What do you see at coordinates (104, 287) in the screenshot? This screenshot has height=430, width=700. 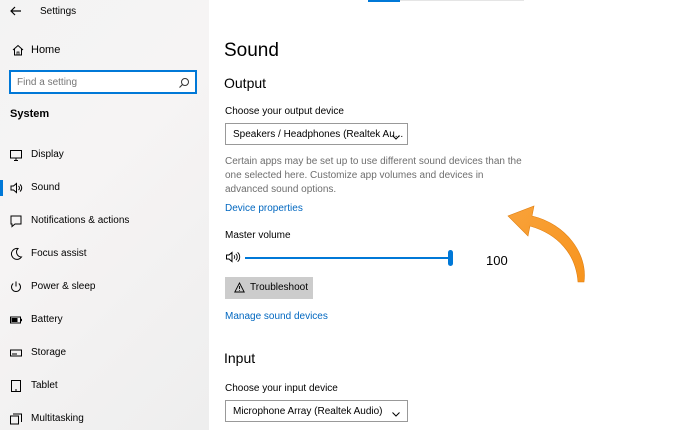 I see `sidebar-item-power-sleep: Power & sleep` at bounding box center [104, 287].